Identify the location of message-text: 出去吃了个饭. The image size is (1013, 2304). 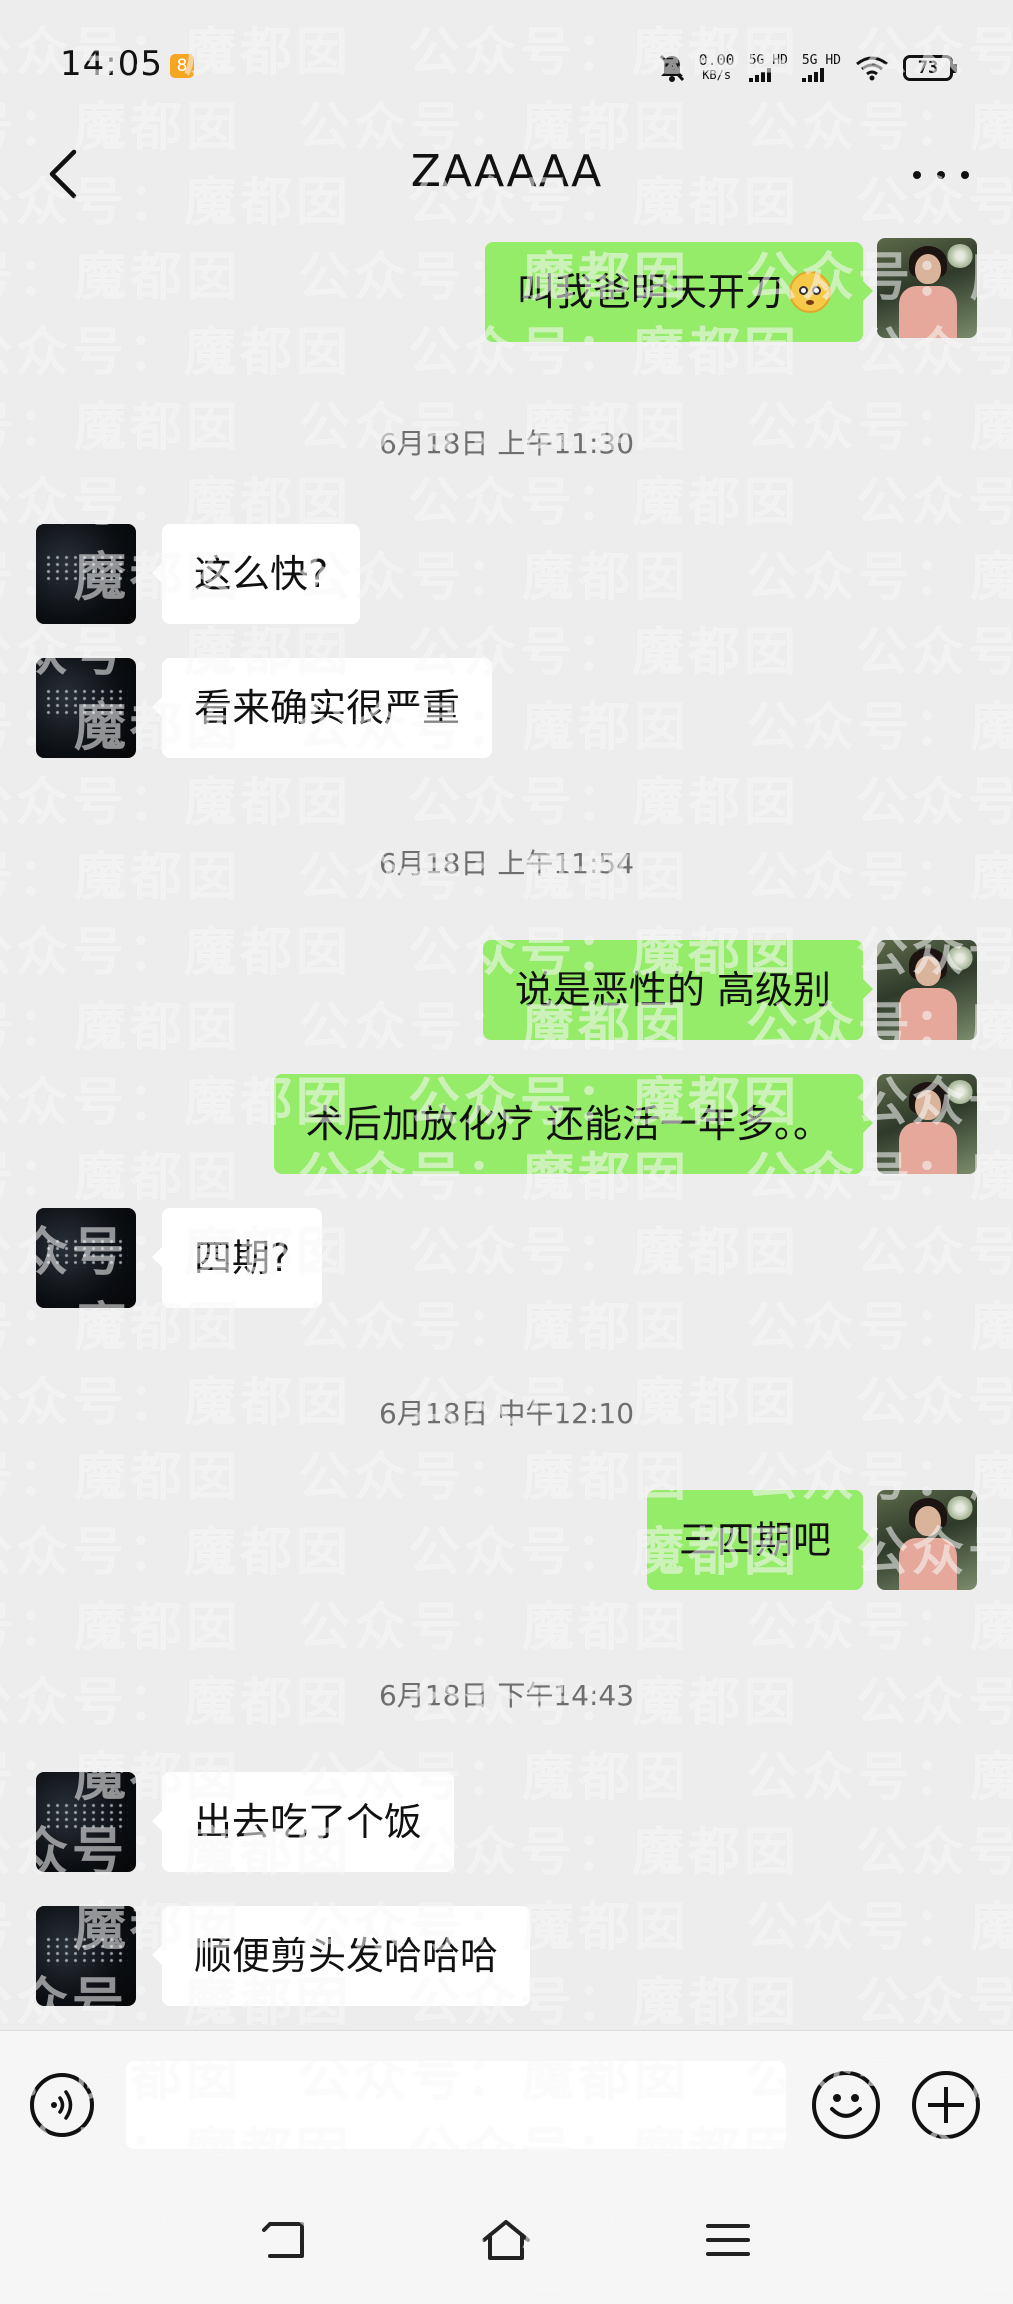
(308, 1822).